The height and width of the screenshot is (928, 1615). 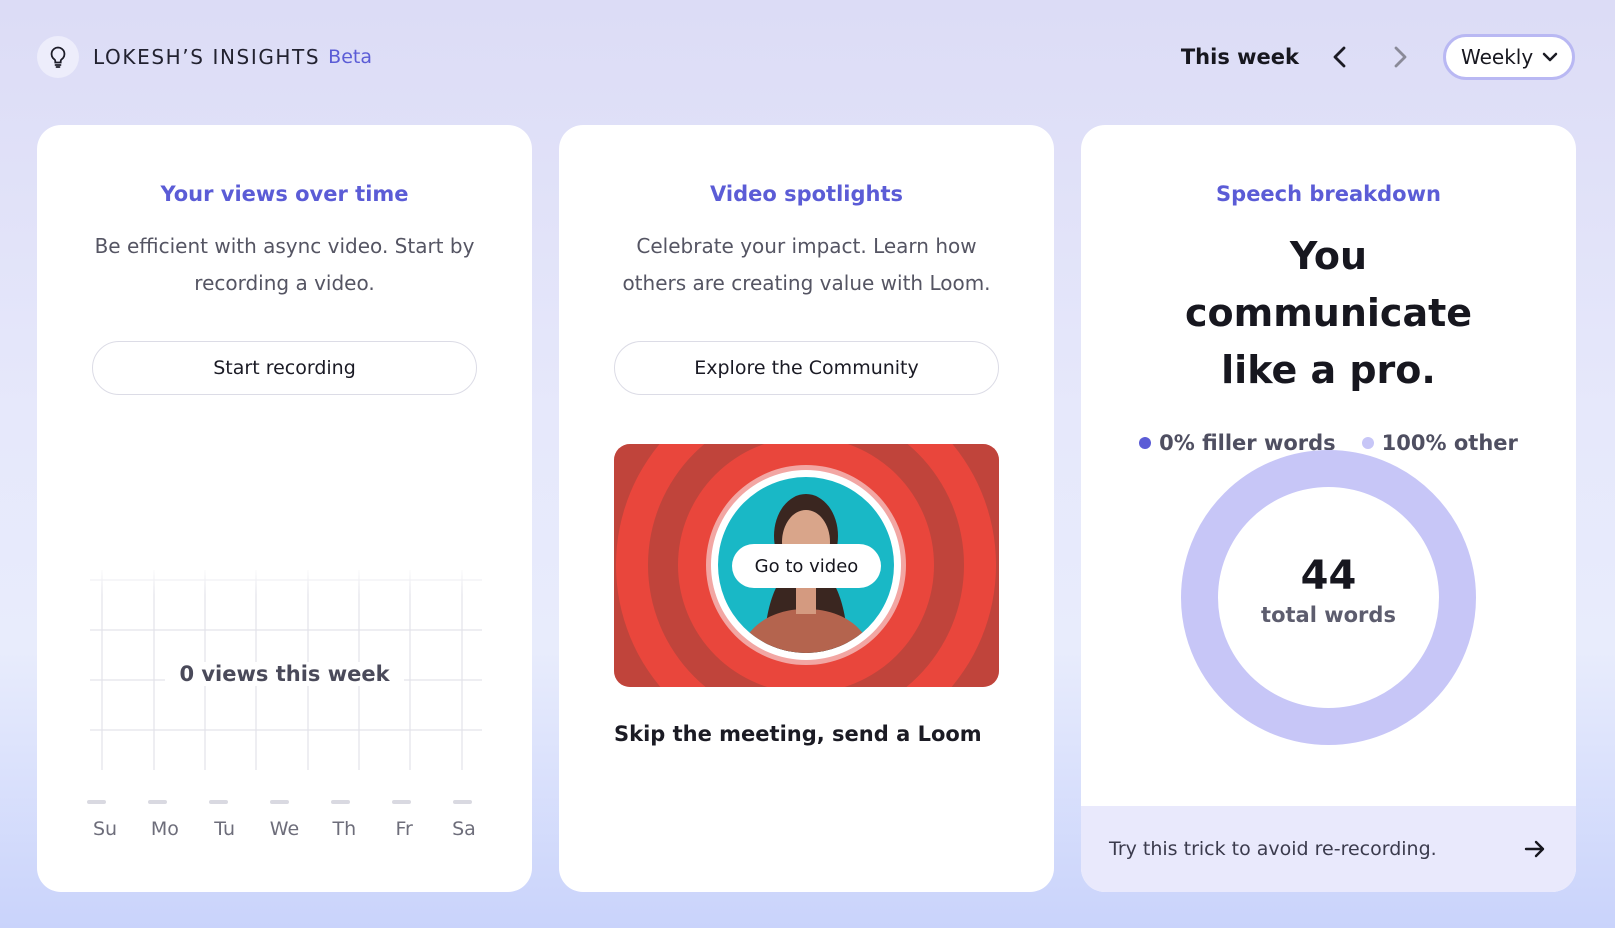 I want to click on day-label: Su, so click(x=105, y=829).